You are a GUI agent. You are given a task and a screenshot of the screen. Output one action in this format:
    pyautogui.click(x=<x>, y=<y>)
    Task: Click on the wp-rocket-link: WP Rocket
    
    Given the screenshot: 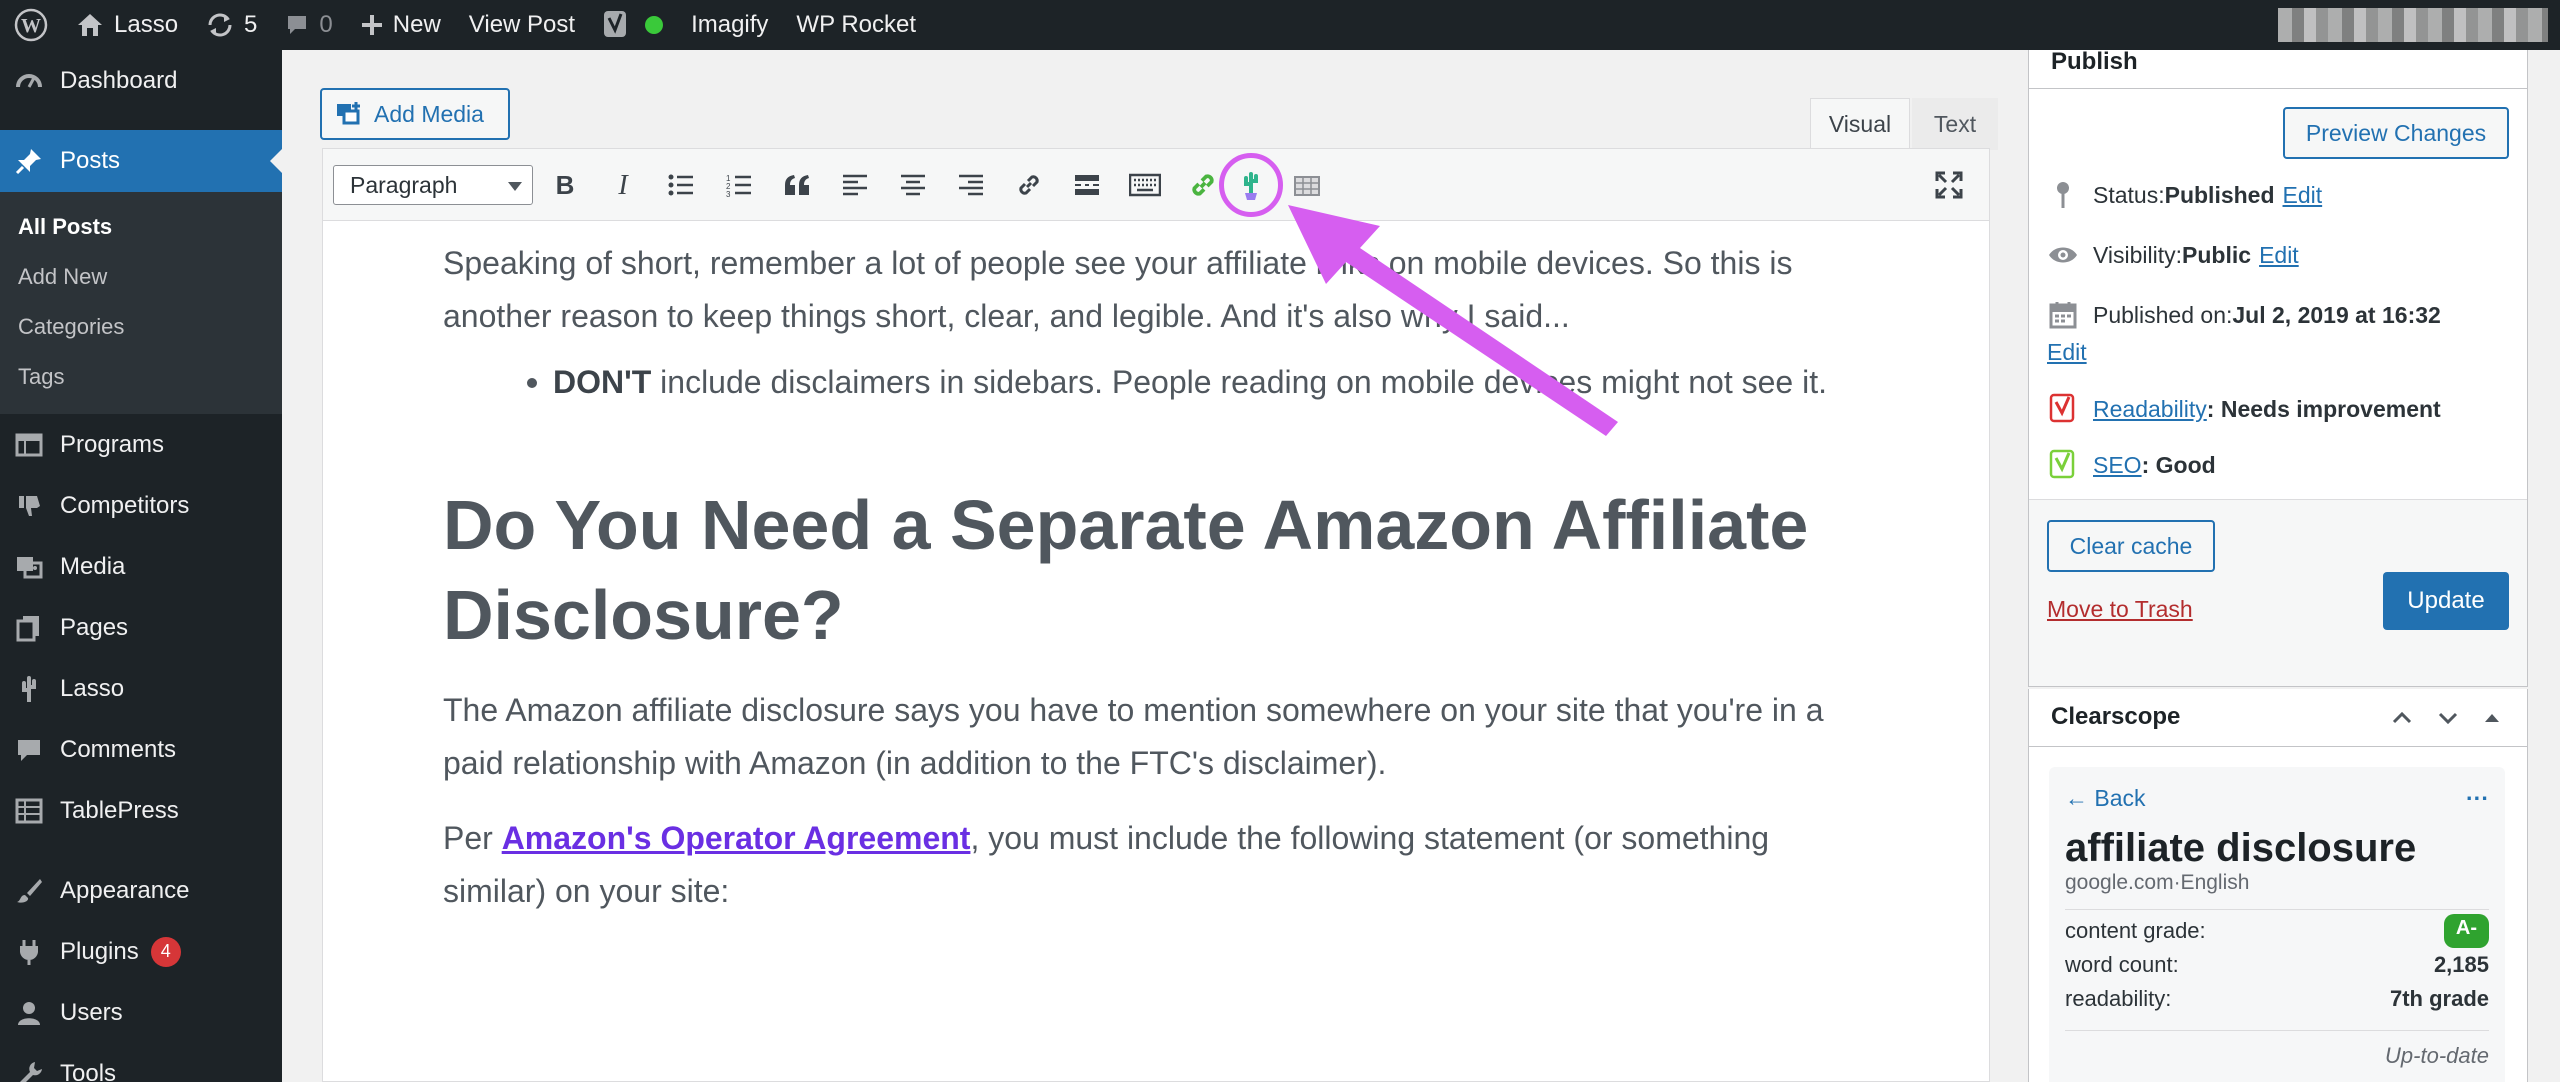 What is the action you would take?
    pyautogui.click(x=856, y=25)
    